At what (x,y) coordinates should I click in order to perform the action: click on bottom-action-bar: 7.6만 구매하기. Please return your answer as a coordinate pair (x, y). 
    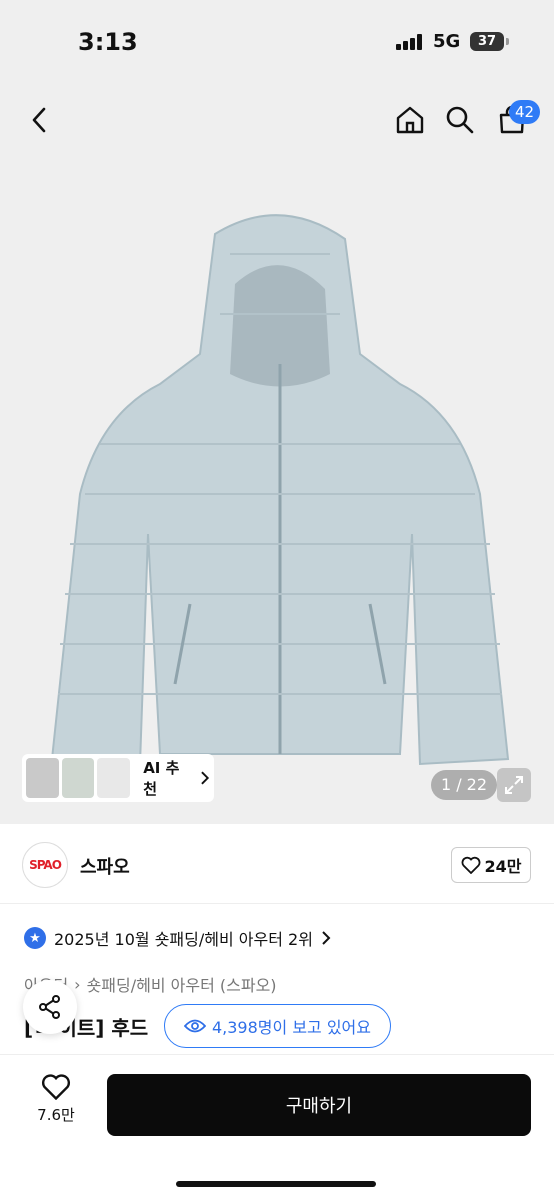
    Looking at the image, I should click on (277, 1127).